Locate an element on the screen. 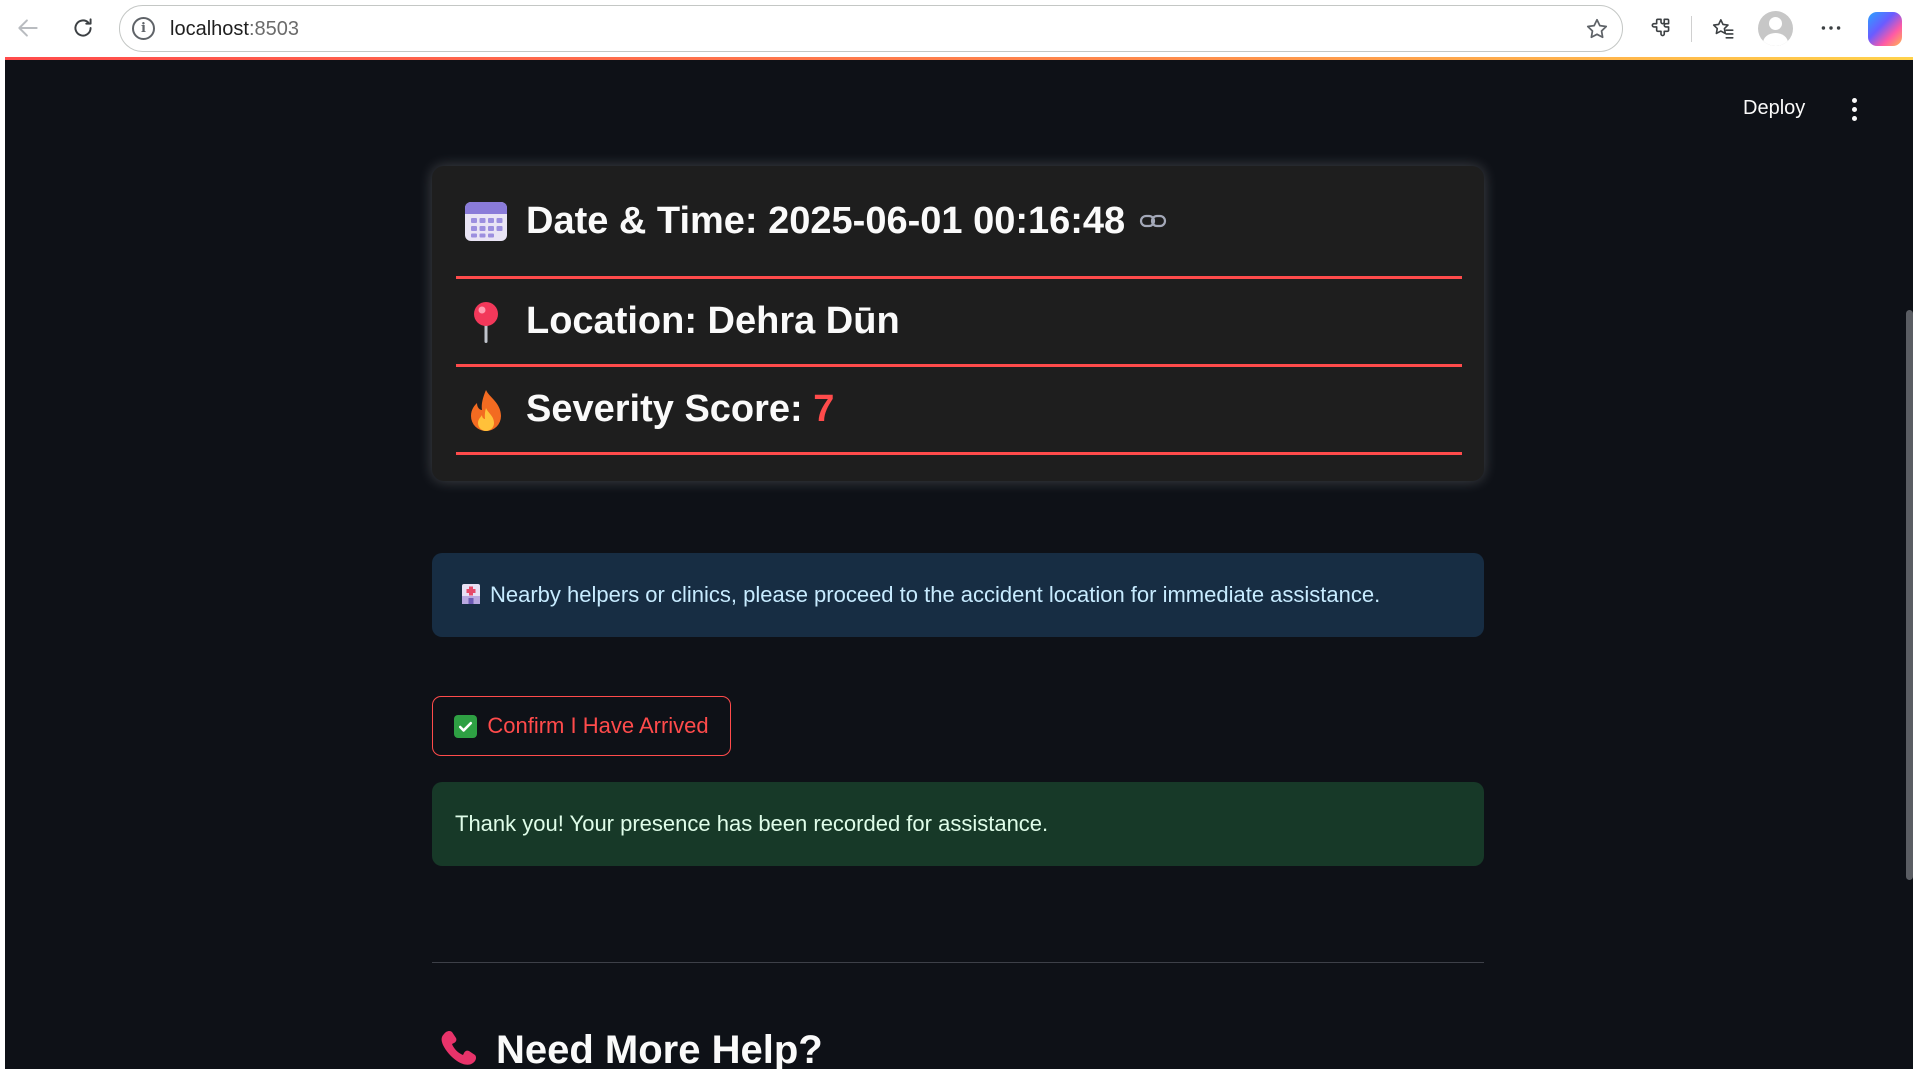  toolbar-divider is located at coordinates (1691, 29).